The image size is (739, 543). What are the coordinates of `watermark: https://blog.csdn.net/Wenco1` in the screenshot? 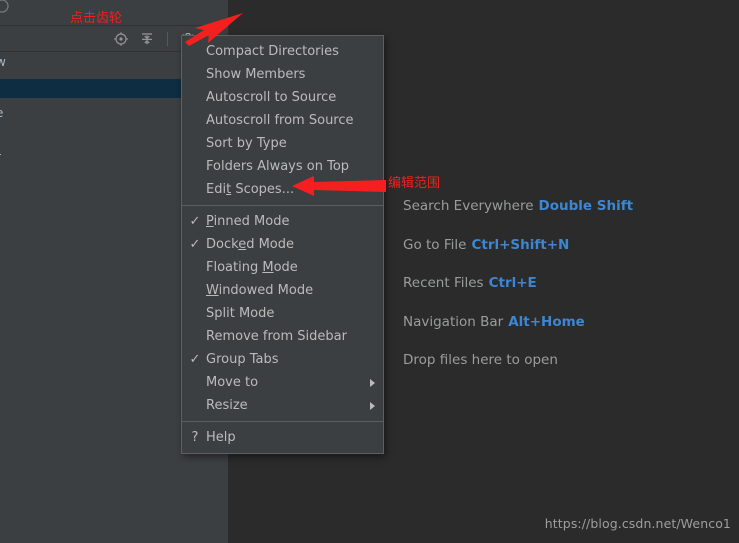 It's located at (637, 523).